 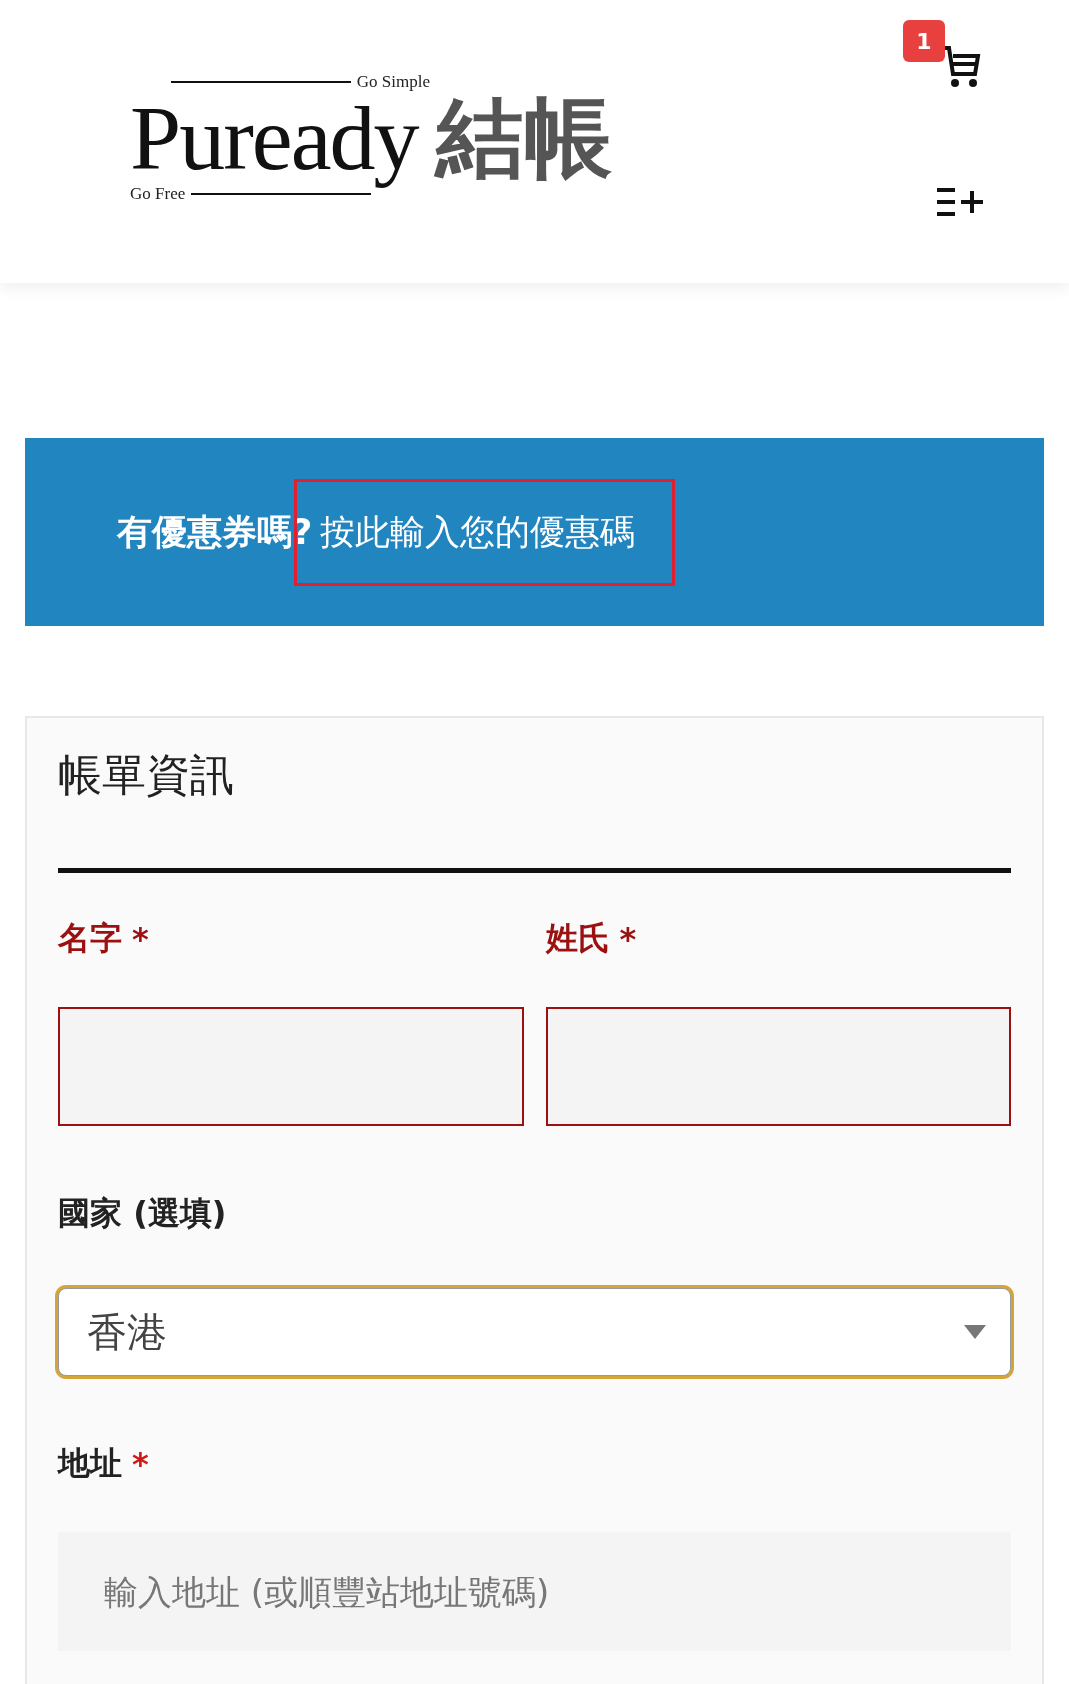 I want to click on country-select: 香港, so click(x=534, y=1332).